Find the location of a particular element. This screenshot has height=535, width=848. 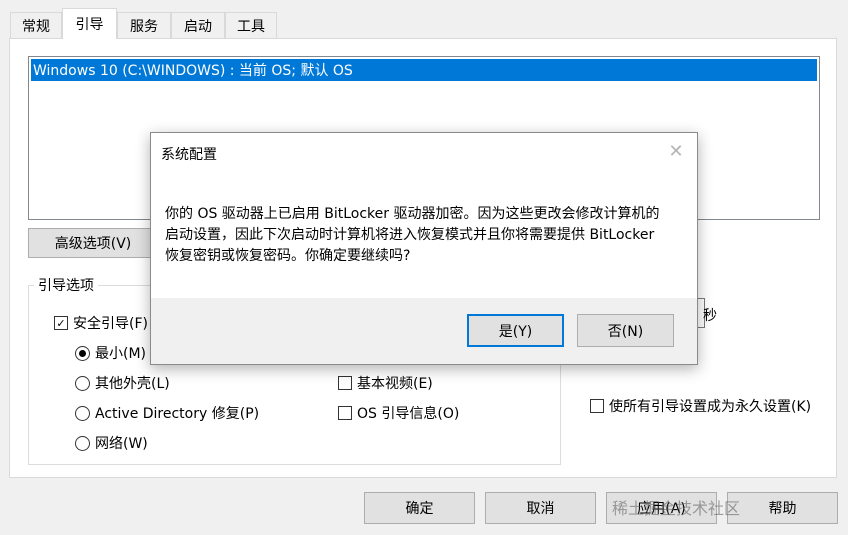

advanced-options-button: 高级选项(V) is located at coordinates (93, 243).